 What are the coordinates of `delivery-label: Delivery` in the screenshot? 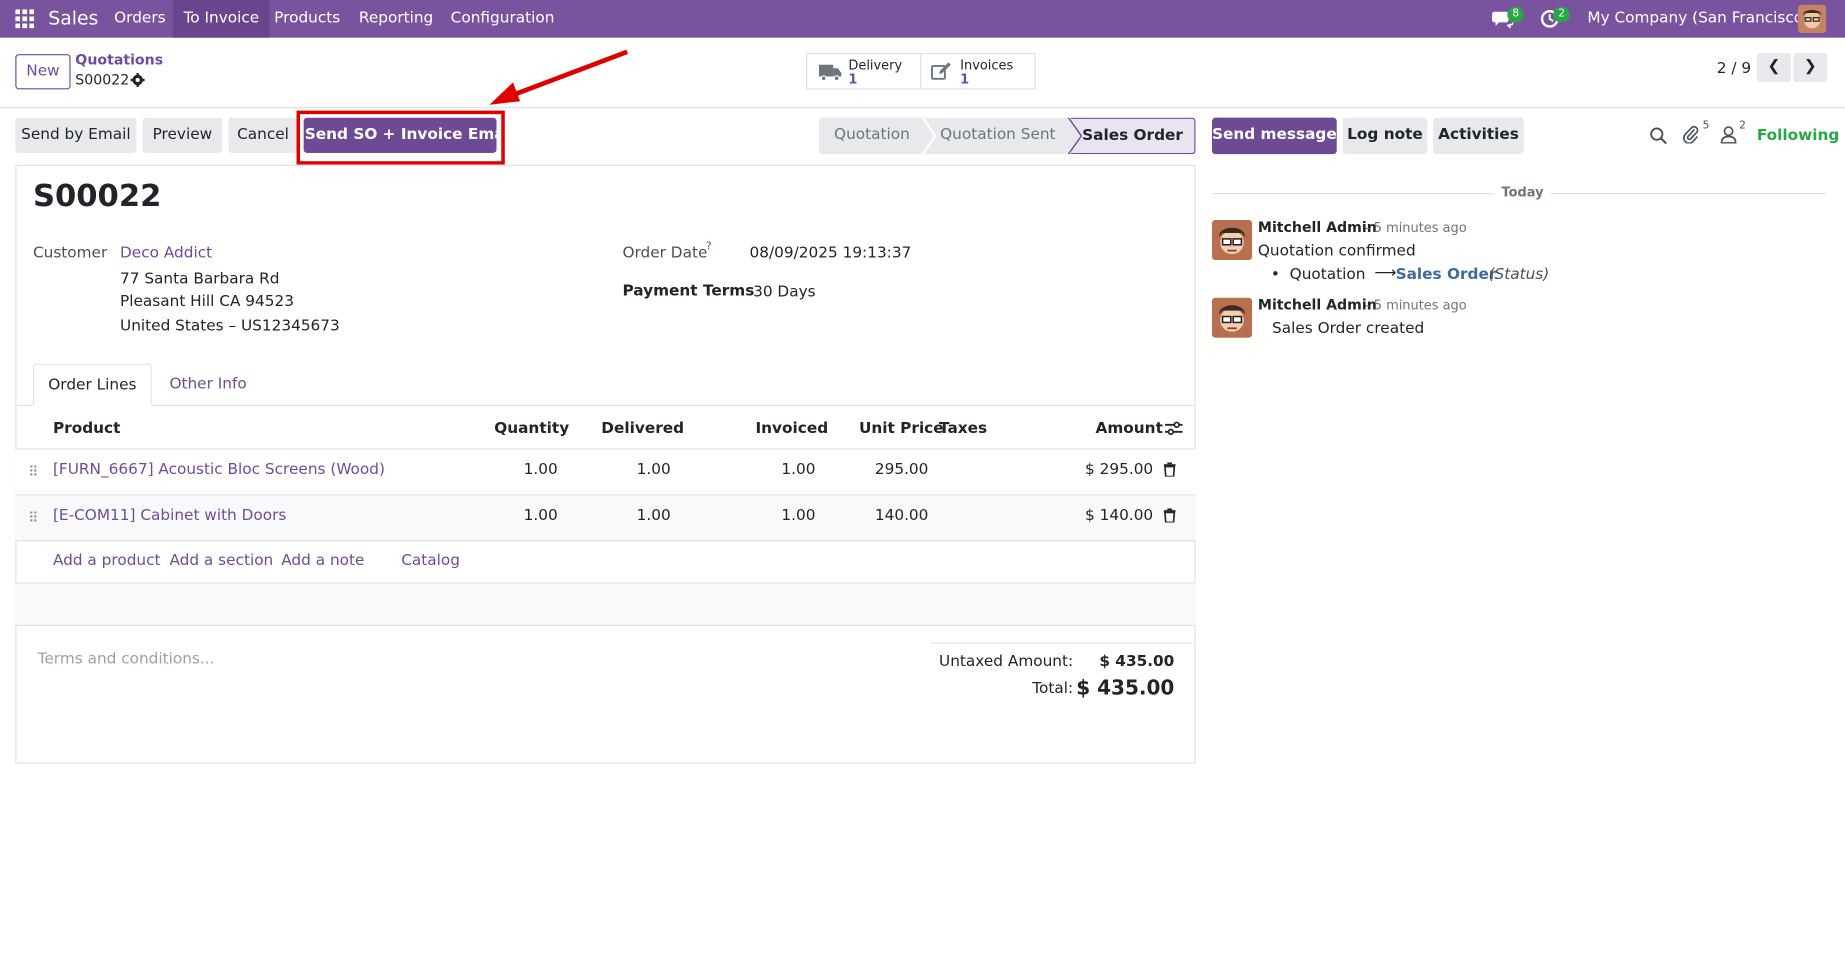 It's located at (875, 65).